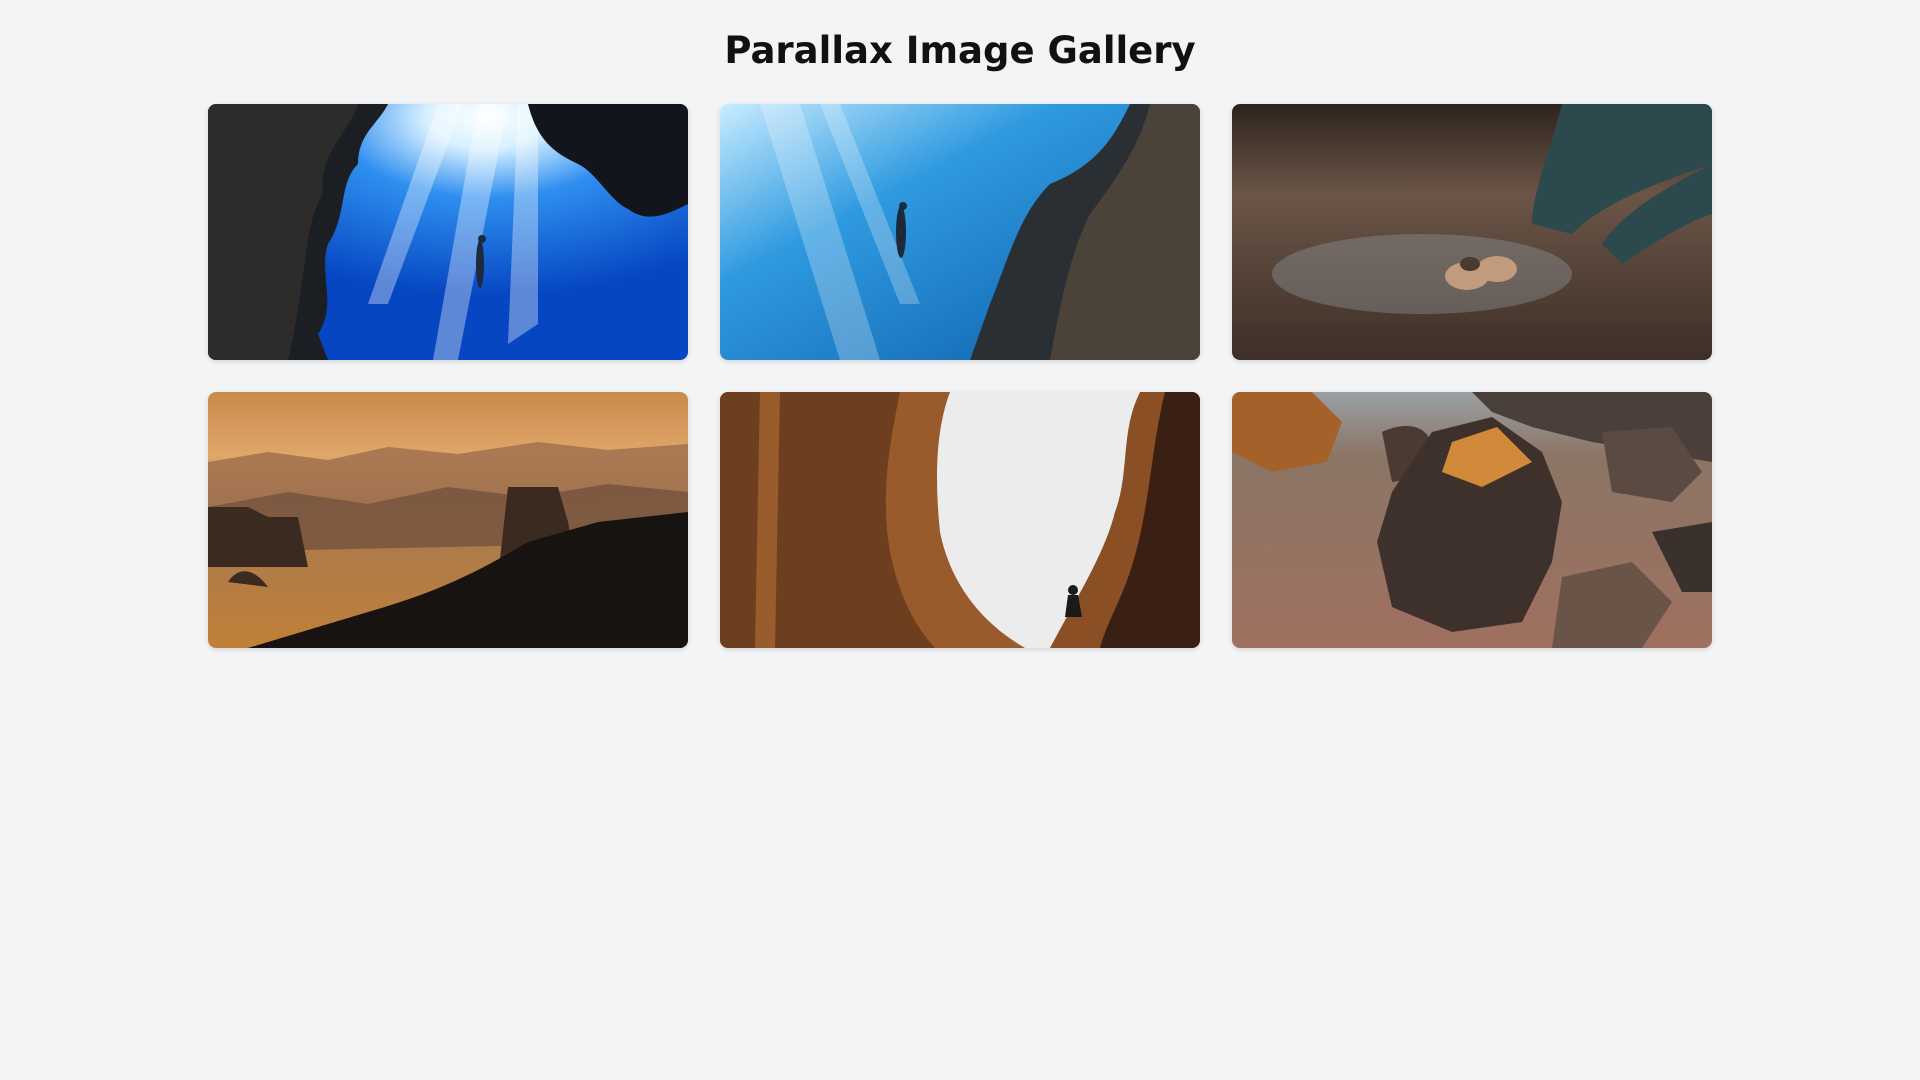 The image size is (1920, 1080). I want to click on aerial-rock-formations-image, so click(1472, 520).